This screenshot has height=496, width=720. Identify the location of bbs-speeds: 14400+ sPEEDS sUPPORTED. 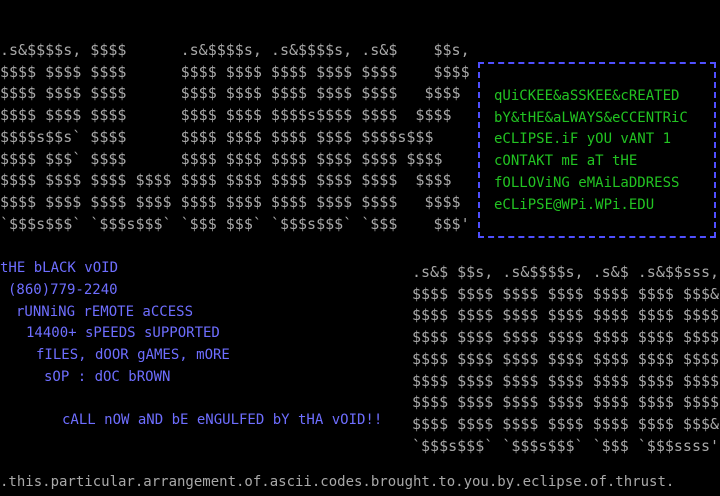
(123, 333).